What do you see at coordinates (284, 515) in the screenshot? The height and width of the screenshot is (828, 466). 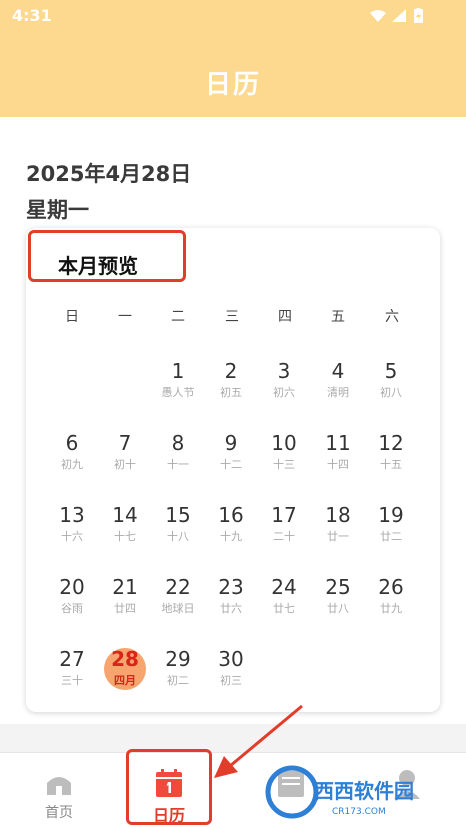 I see `day-number: 17` at bounding box center [284, 515].